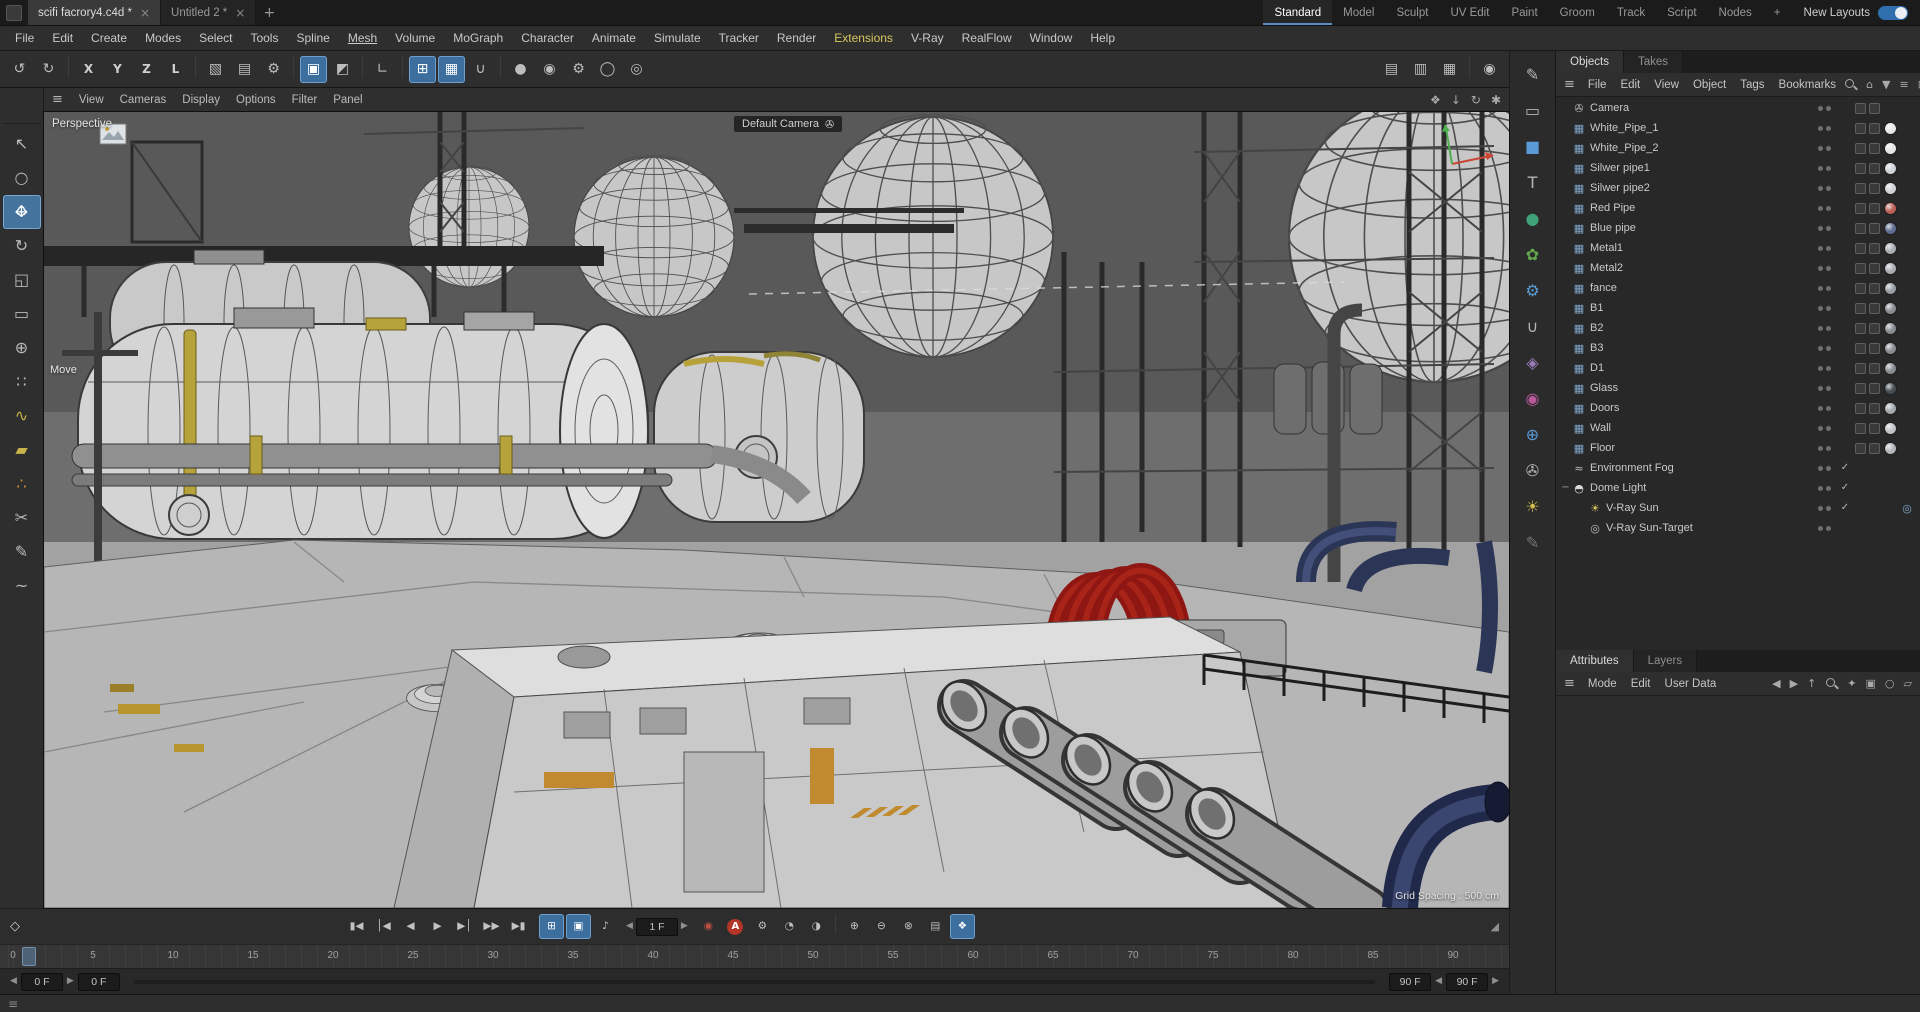  Describe the element at coordinates (451, 69) in the screenshot. I see `grid-snap-icon: ▦` at that location.